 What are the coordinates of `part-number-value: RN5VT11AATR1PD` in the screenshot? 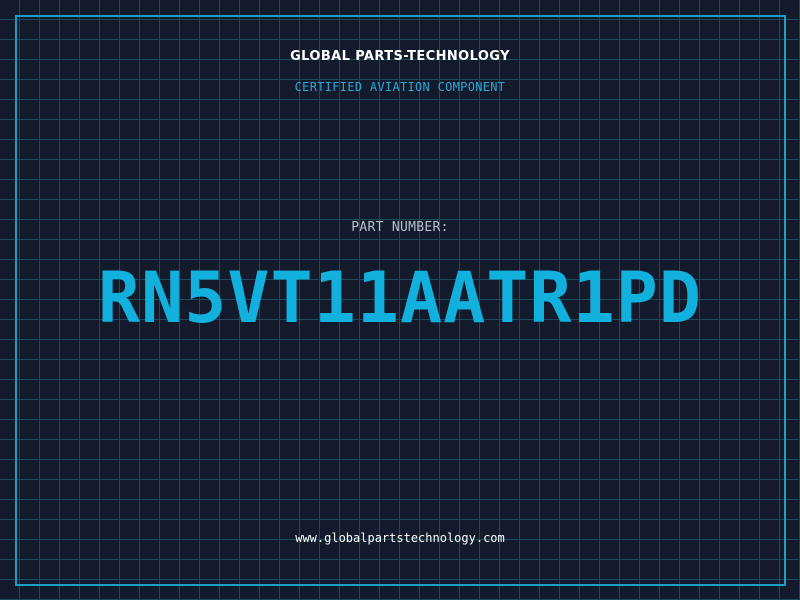 It's located at (399, 298).